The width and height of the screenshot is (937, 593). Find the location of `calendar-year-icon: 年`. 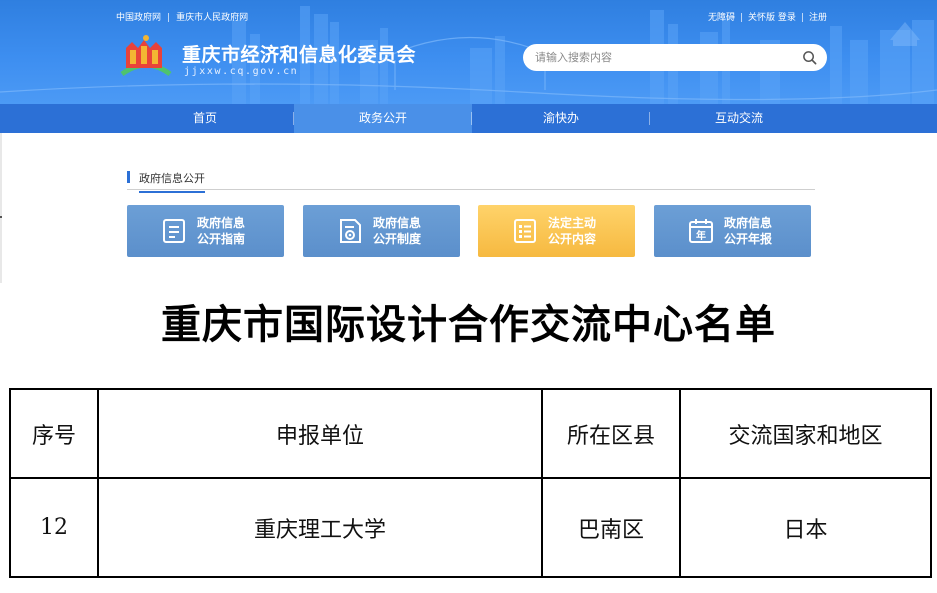

calendar-year-icon: 年 is located at coordinates (701, 231).